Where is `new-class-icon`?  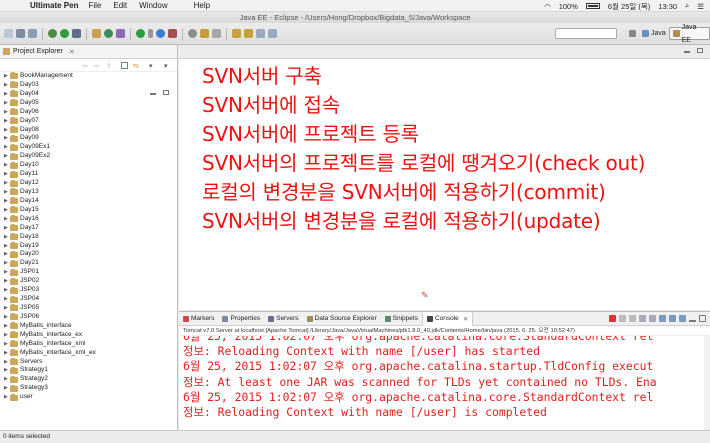
new-class-icon is located at coordinates (108, 33).